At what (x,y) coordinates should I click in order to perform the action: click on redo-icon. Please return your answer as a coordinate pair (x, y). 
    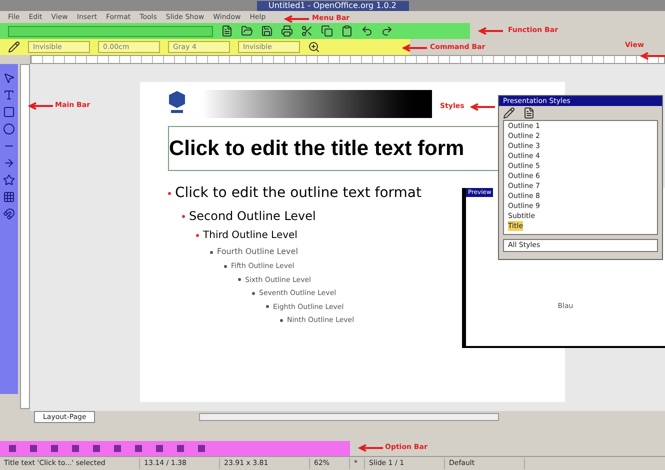
    Looking at the image, I should click on (387, 31).